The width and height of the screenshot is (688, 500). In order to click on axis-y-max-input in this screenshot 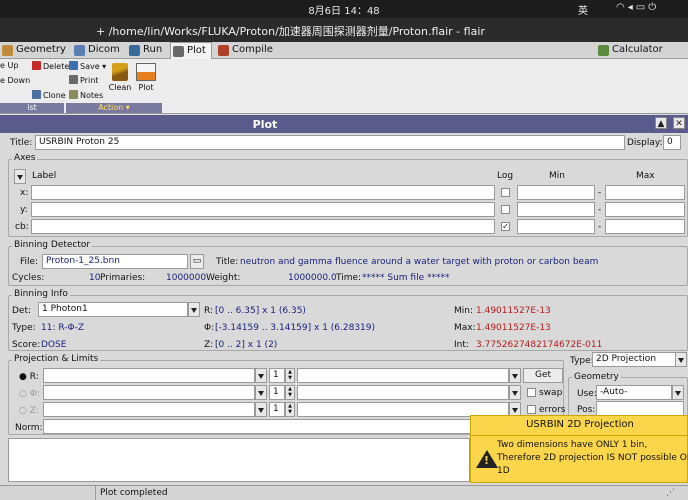, I will do `click(645, 209)`.